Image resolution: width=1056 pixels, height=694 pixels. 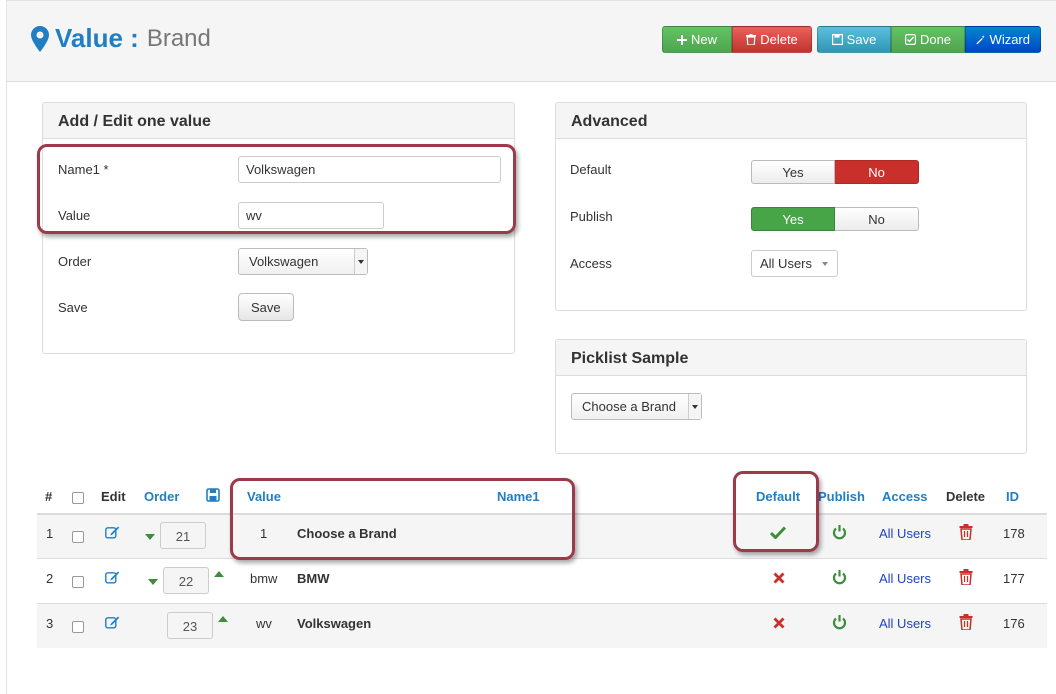 I want to click on delete-button: Delete, so click(x=772, y=39).